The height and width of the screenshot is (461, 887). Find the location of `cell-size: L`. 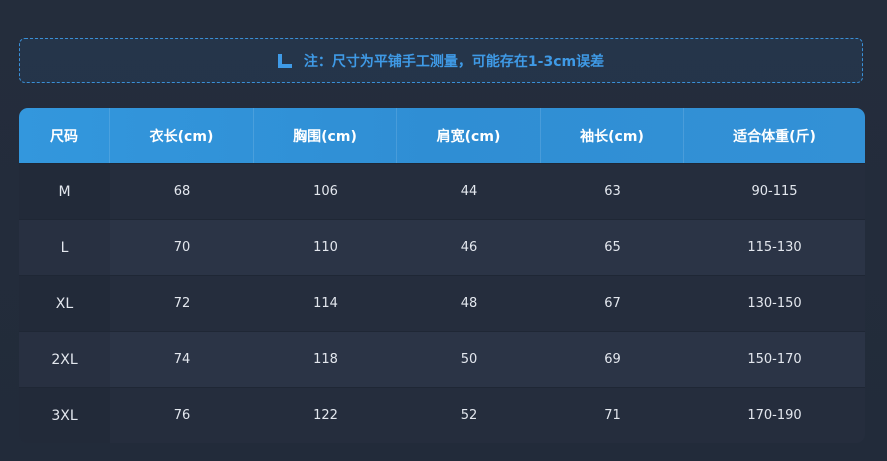

cell-size: L is located at coordinates (64, 247).